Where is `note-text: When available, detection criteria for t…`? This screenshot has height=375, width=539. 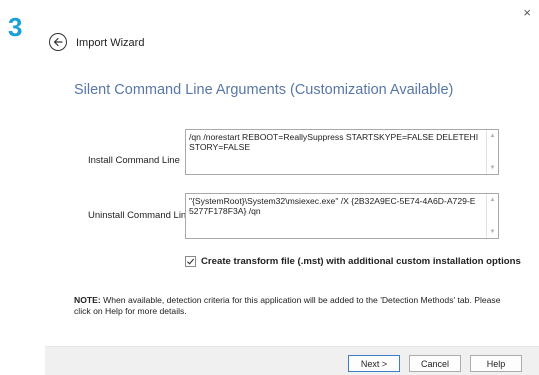
note-text: When available, detection criteria for t… is located at coordinates (287, 305).